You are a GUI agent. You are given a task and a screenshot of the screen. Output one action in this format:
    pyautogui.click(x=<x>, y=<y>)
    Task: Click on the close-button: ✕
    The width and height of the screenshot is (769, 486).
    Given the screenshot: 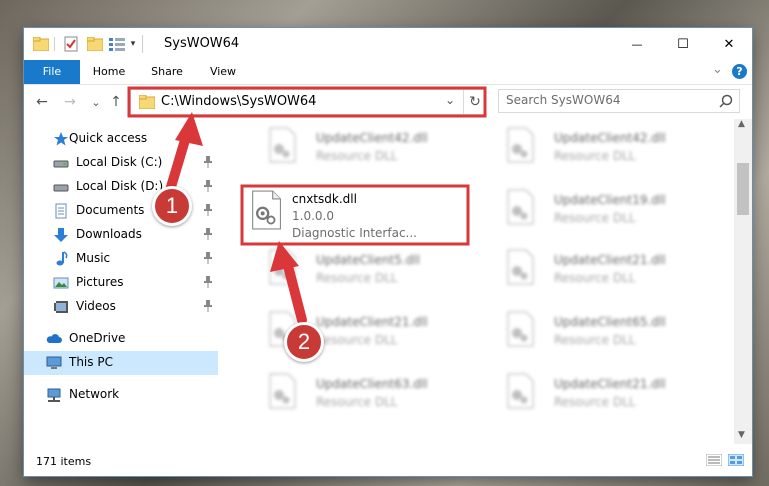 What is the action you would take?
    pyautogui.click(x=729, y=44)
    